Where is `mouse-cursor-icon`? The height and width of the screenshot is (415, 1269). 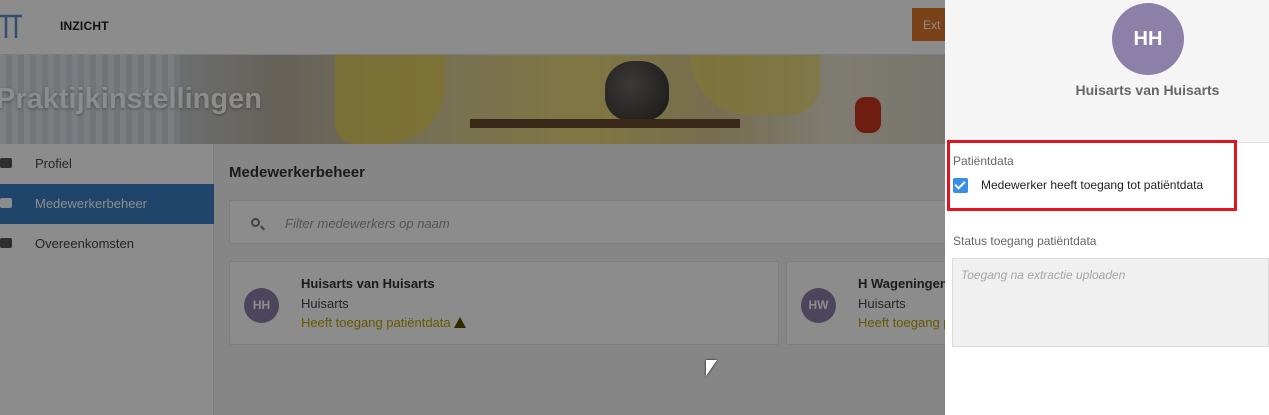 mouse-cursor-icon is located at coordinates (711, 368).